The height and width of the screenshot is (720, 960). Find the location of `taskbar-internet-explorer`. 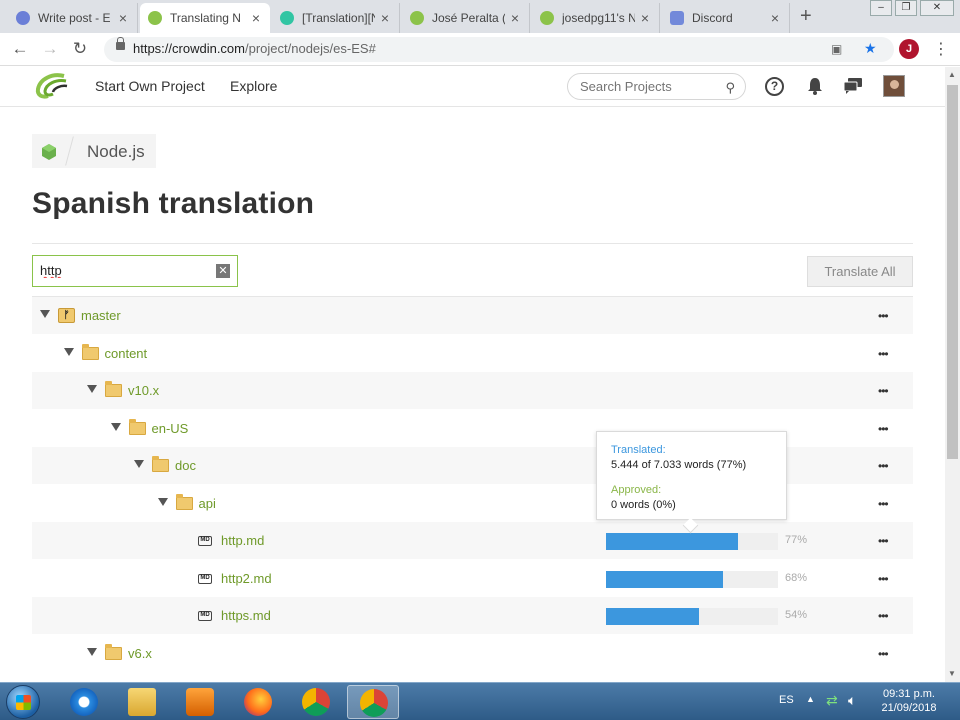

taskbar-internet-explorer is located at coordinates (84, 702).